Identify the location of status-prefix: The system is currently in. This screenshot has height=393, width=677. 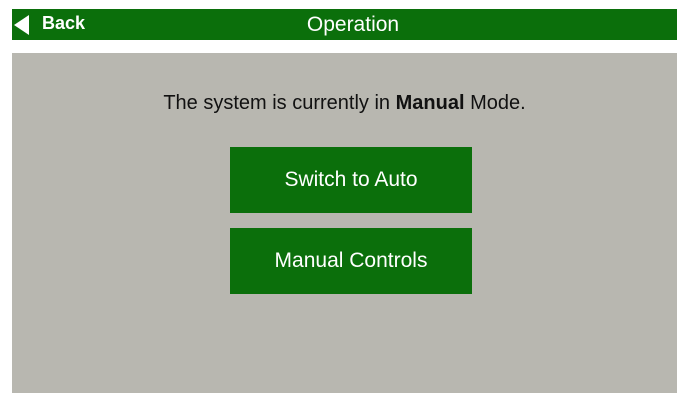
(279, 103).